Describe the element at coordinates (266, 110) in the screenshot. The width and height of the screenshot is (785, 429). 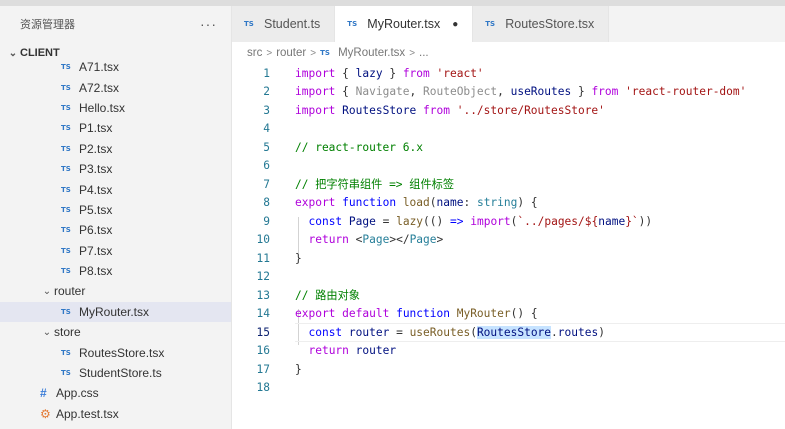
I see `line-number: 3` at that location.